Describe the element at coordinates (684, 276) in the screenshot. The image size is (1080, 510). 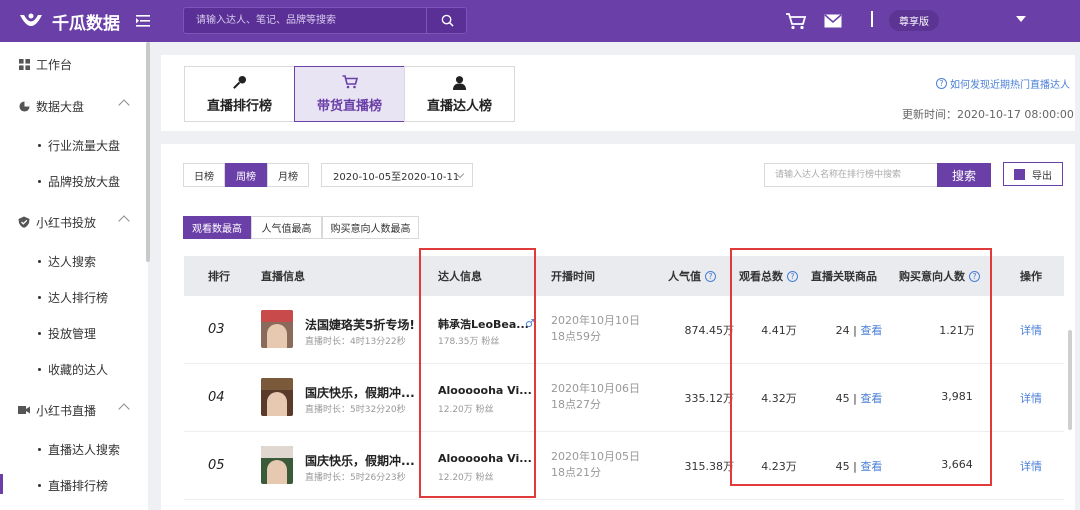
I see `column-header-label: 人气值` at that location.